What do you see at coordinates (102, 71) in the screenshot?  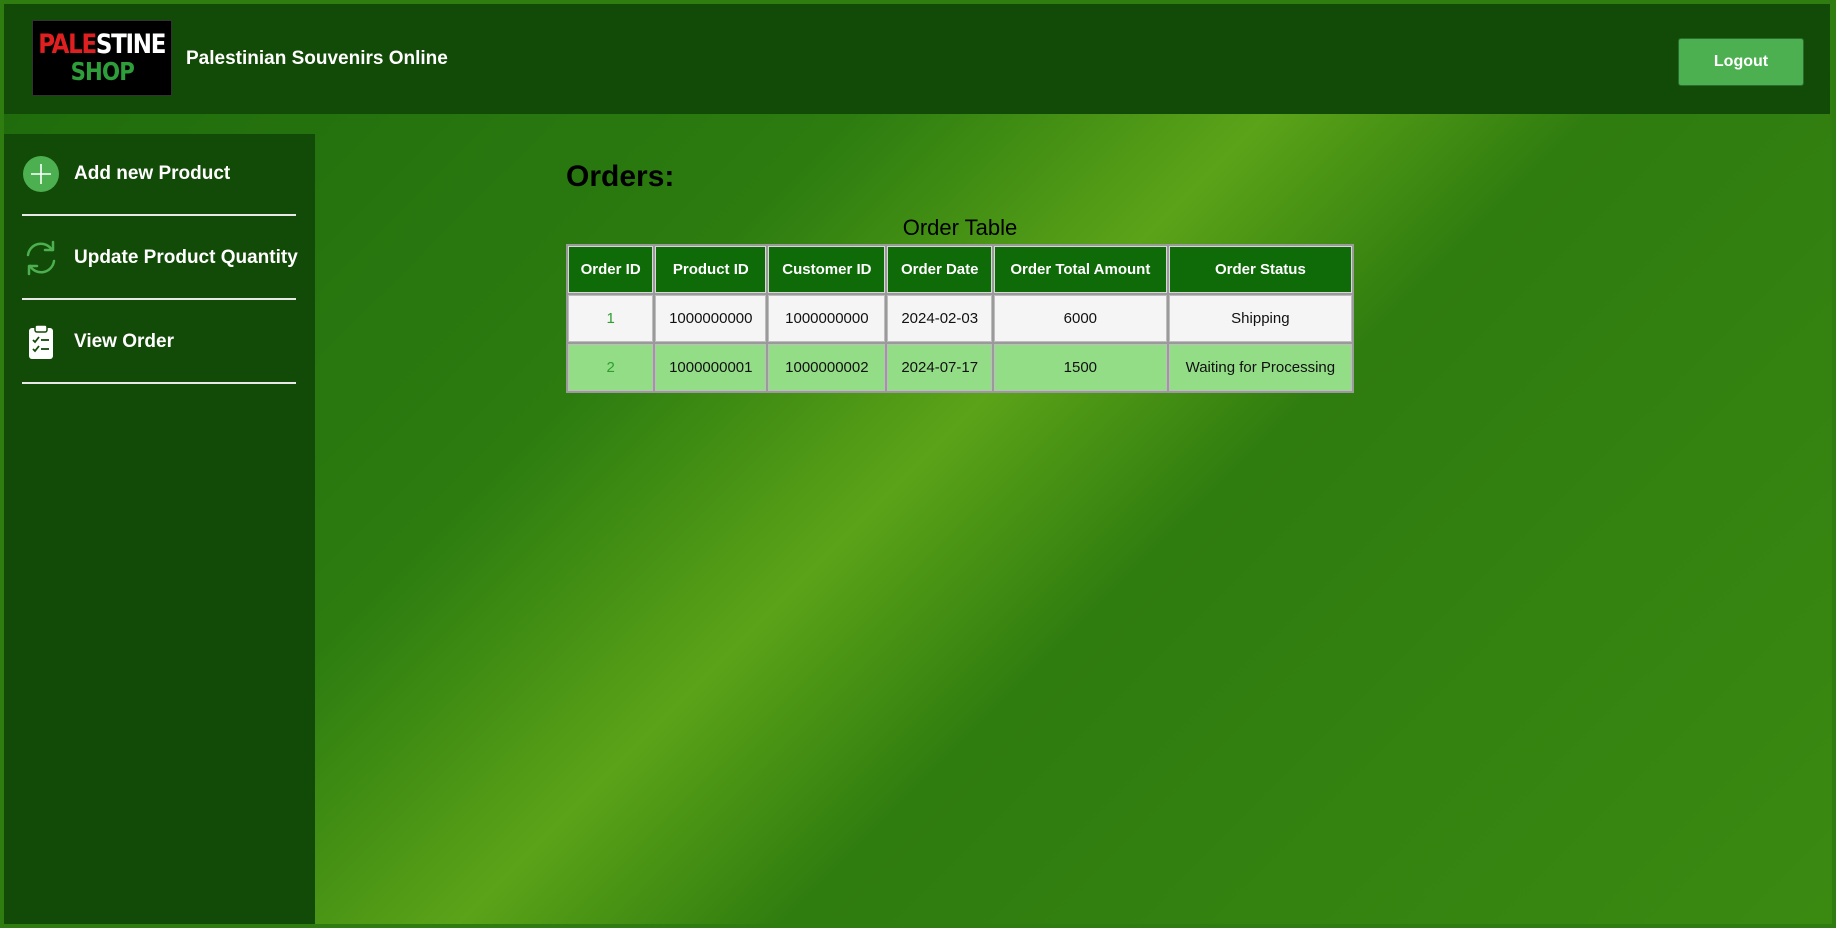 I see `logo-text-line2: SHOP` at bounding box center [102, 71].